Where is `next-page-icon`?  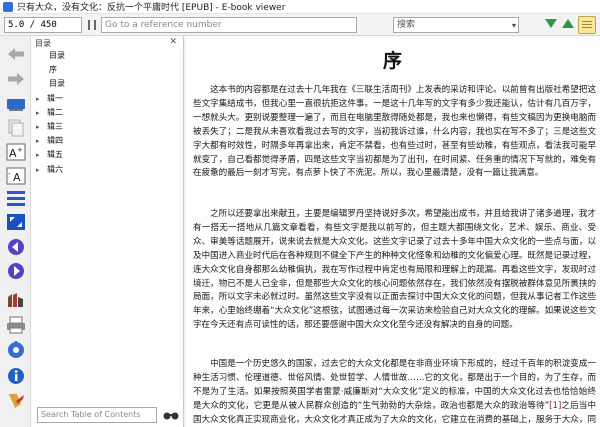
next-page-icon is located at coordinates (16, 271).